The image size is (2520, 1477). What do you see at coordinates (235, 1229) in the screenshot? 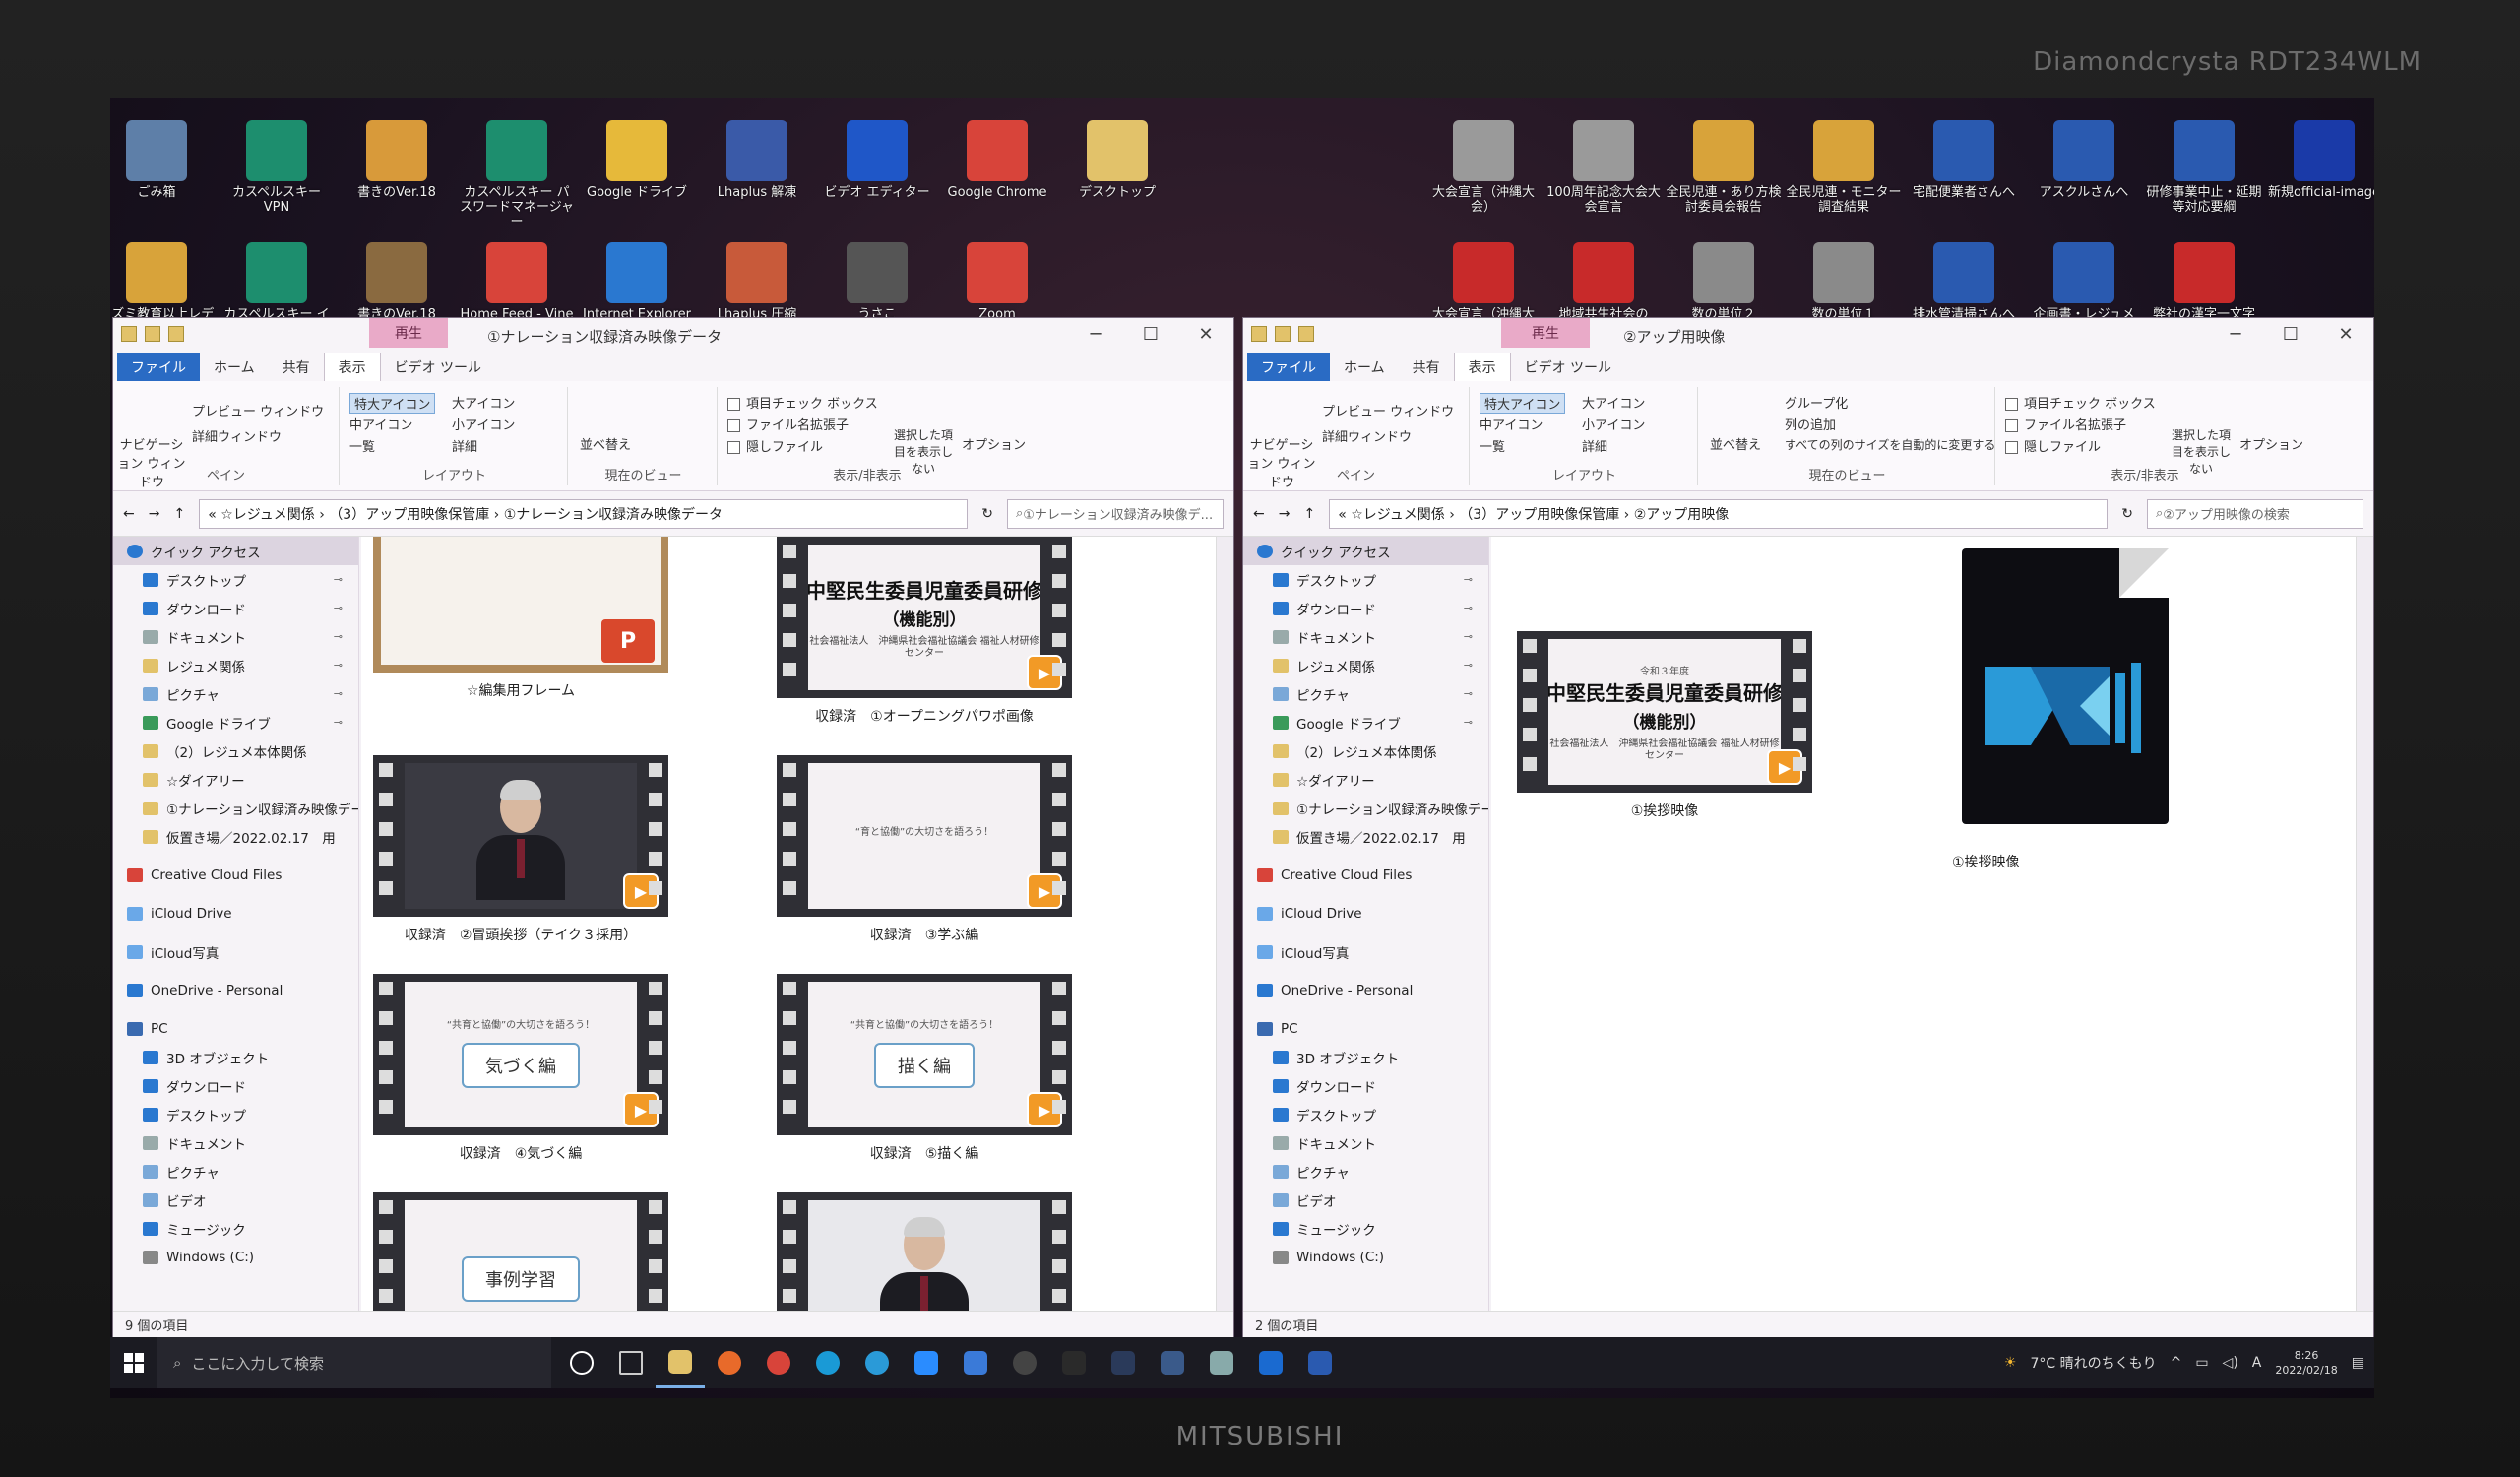
I see `nav-item: ミュージック` at bounding box center [235, 1229].